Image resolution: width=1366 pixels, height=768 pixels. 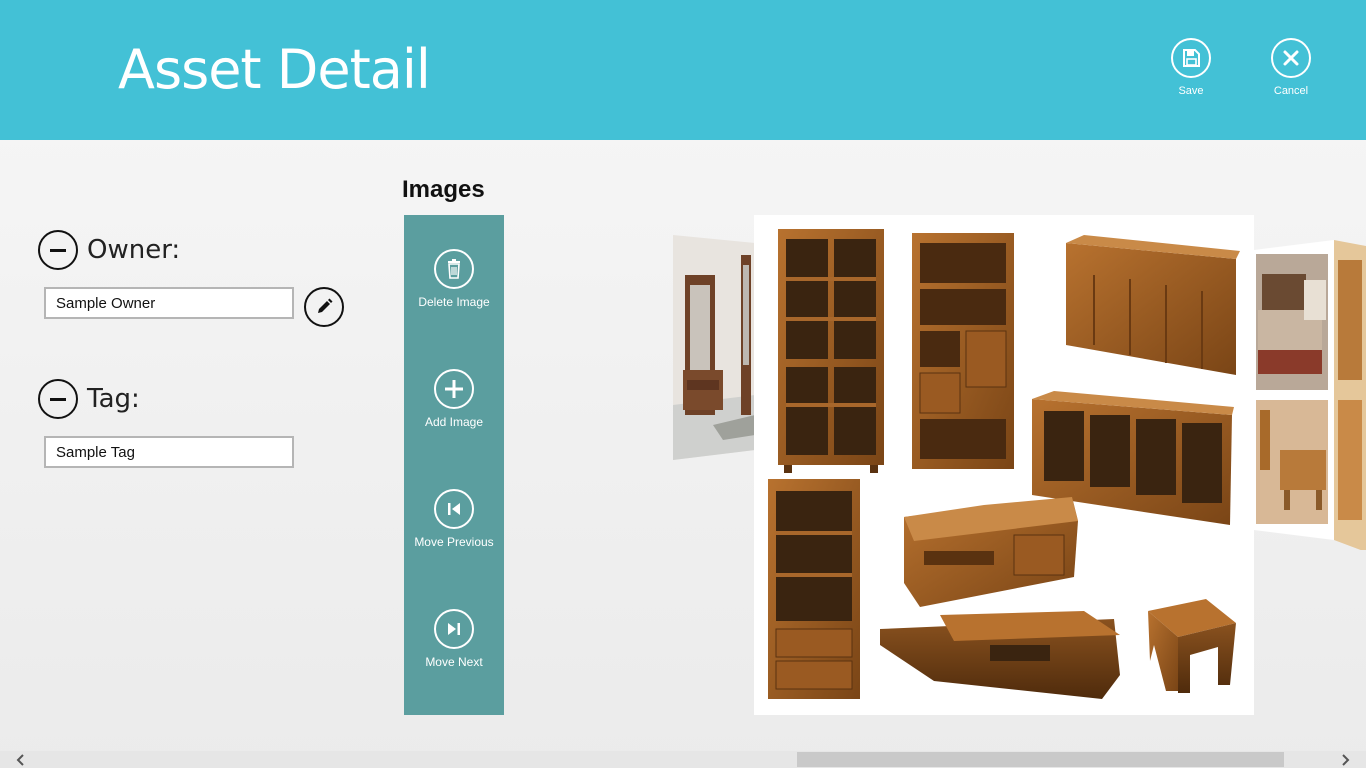 I want to click on horizontal-scrollbar, so click(x=683, y=759).